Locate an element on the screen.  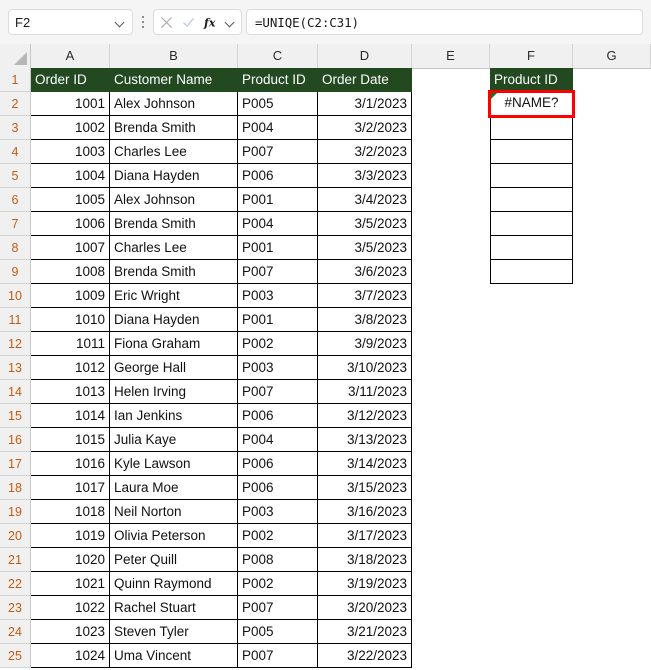
cell-a23: 1022 is located at coordinates (70, 608).